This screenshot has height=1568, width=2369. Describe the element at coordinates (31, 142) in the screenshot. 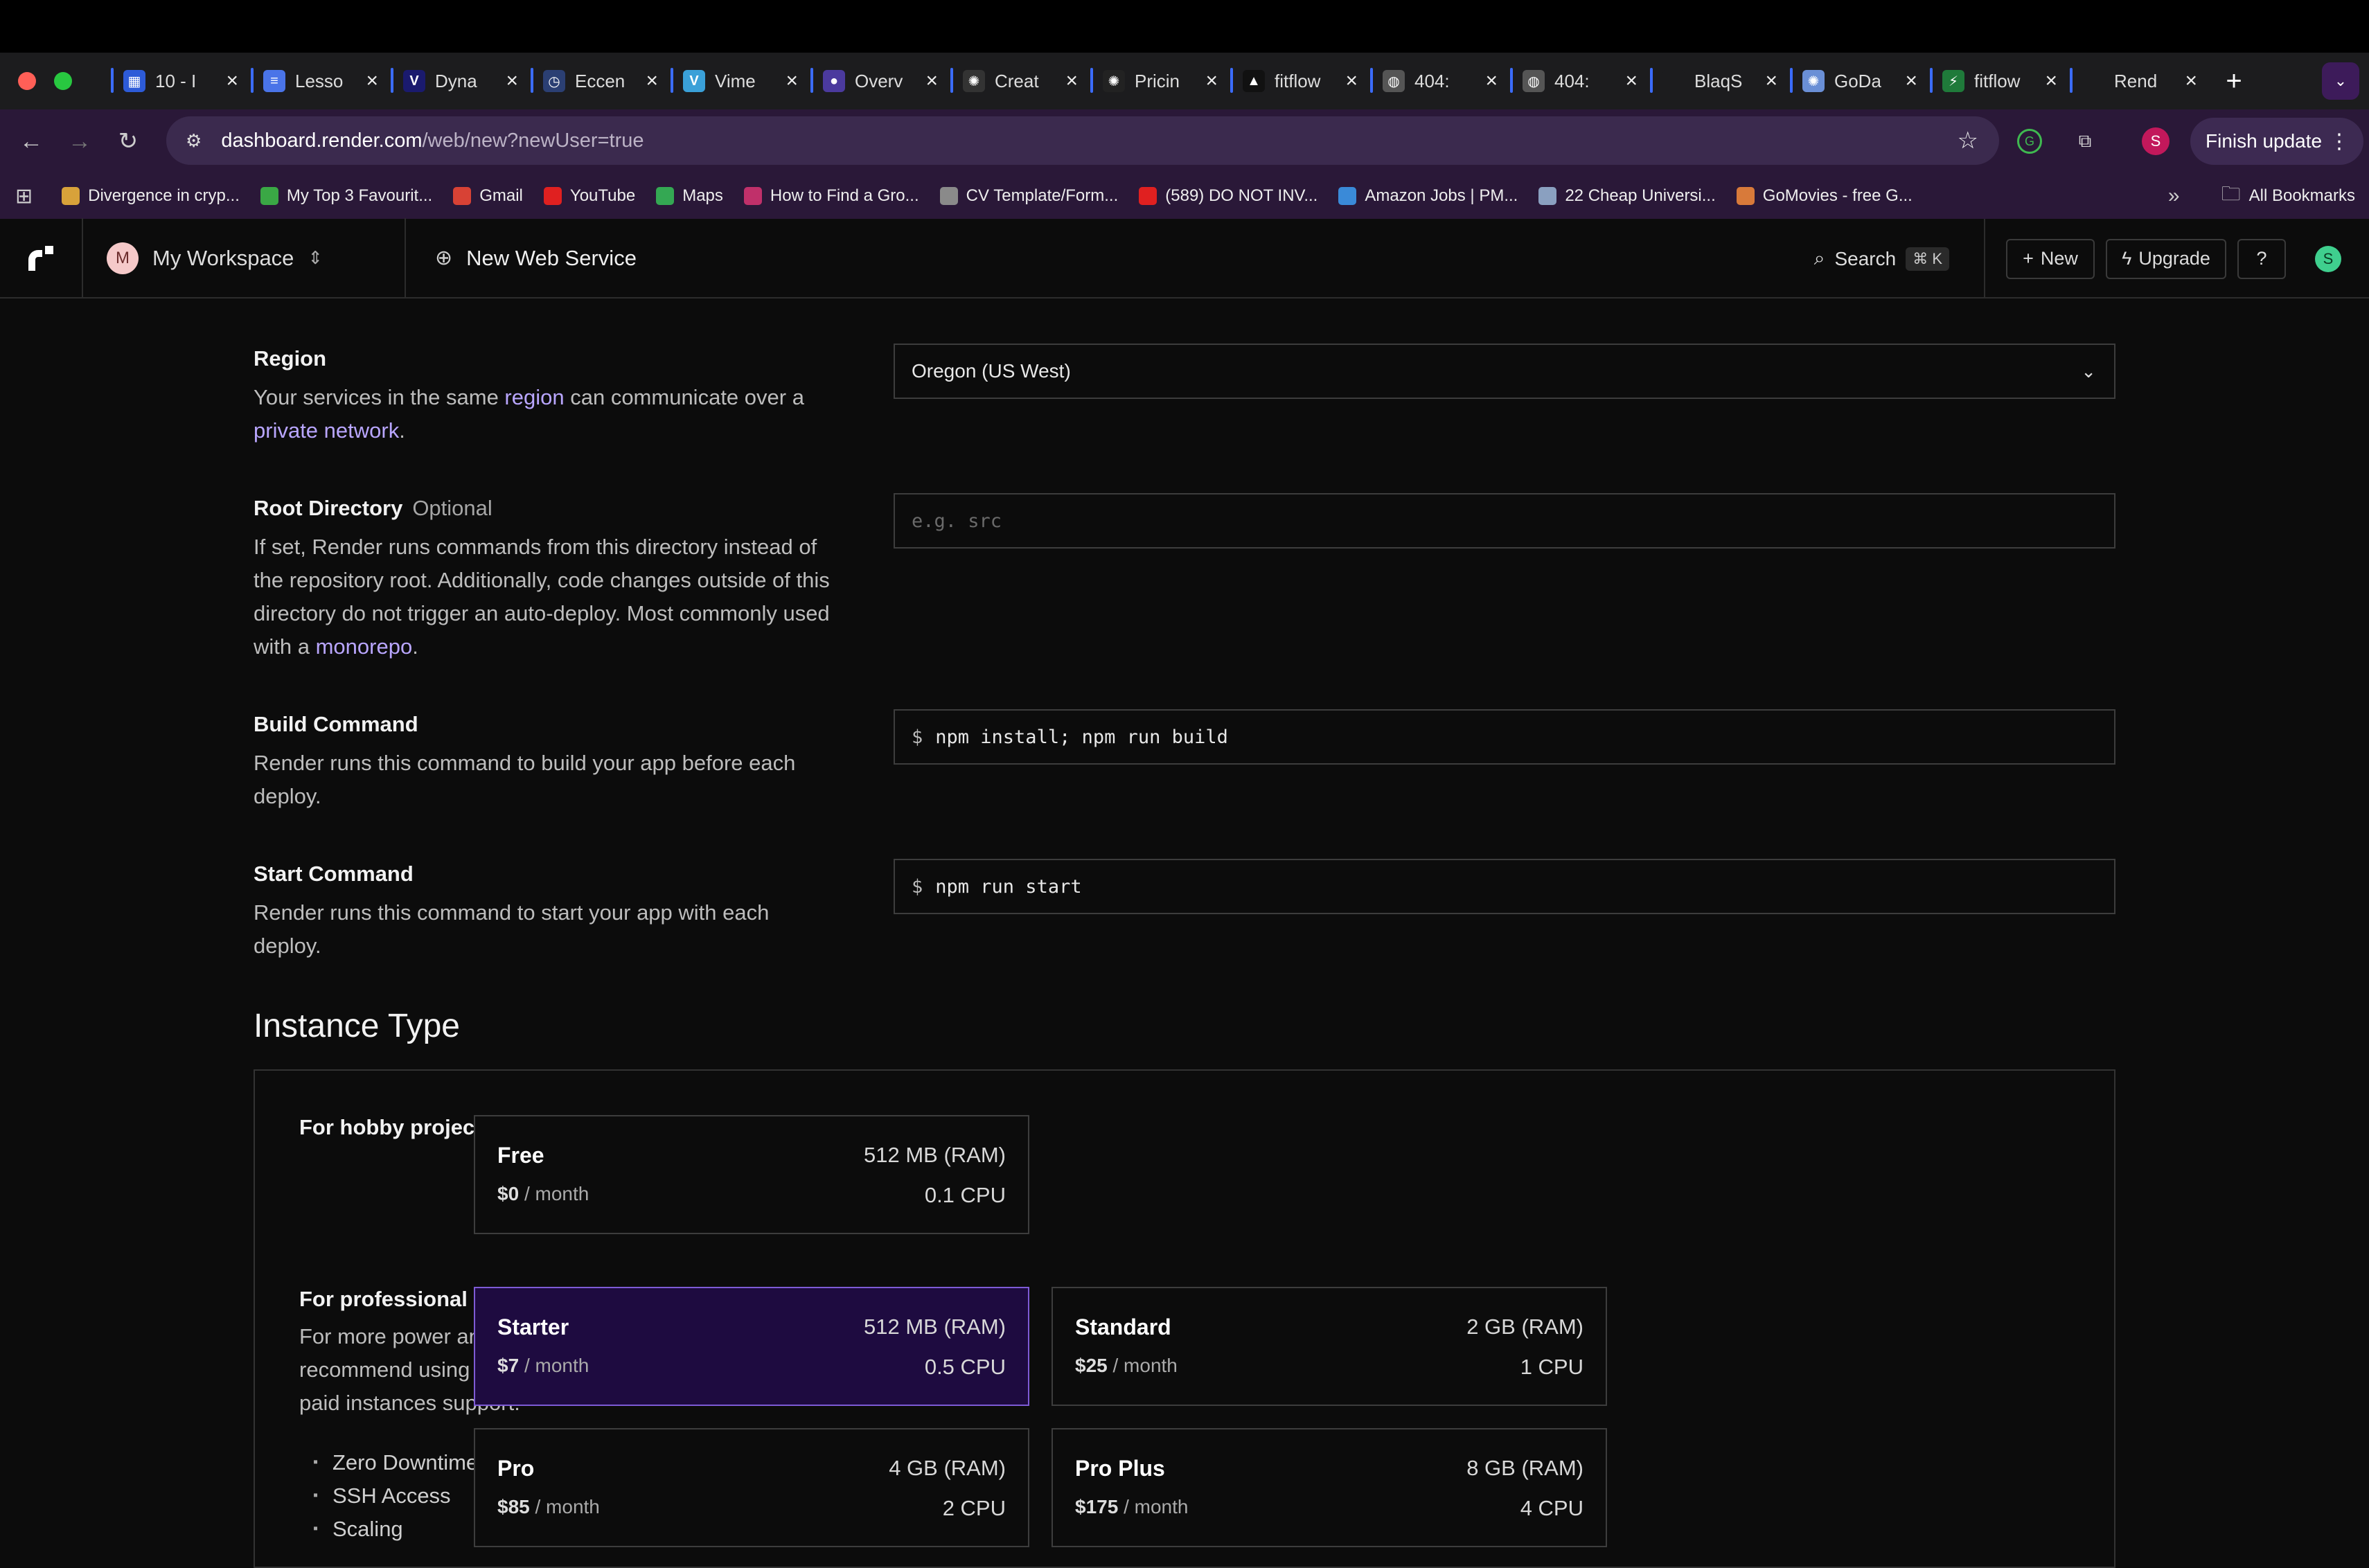

I see `back-arrow-icon: ←` at that location.